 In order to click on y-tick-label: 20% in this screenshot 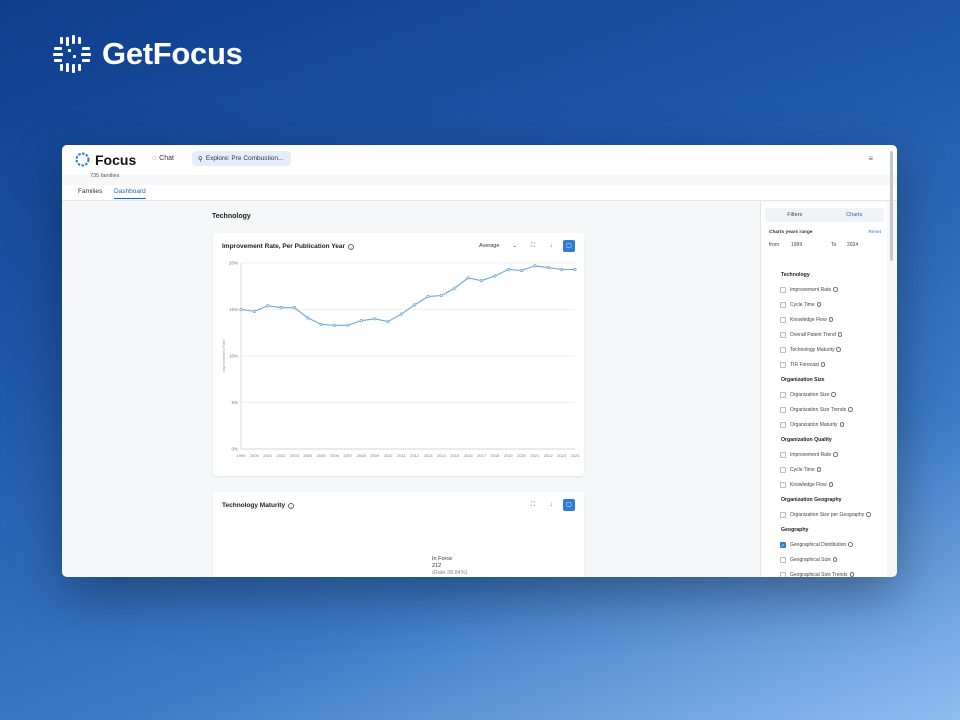, I will do `click(233, 263)`.